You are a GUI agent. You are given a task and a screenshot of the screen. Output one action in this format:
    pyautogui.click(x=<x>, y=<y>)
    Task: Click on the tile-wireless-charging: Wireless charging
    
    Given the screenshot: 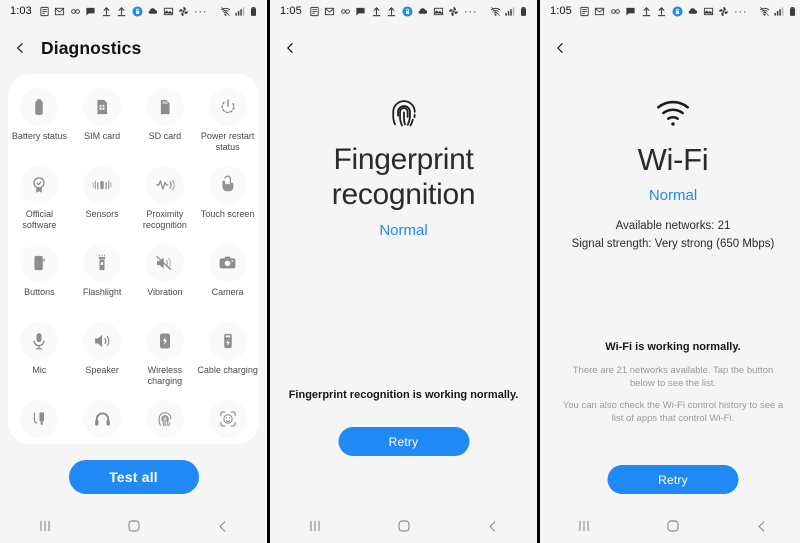 What is the action you would take?
    pyautogui.click(x=165, y=355)
    